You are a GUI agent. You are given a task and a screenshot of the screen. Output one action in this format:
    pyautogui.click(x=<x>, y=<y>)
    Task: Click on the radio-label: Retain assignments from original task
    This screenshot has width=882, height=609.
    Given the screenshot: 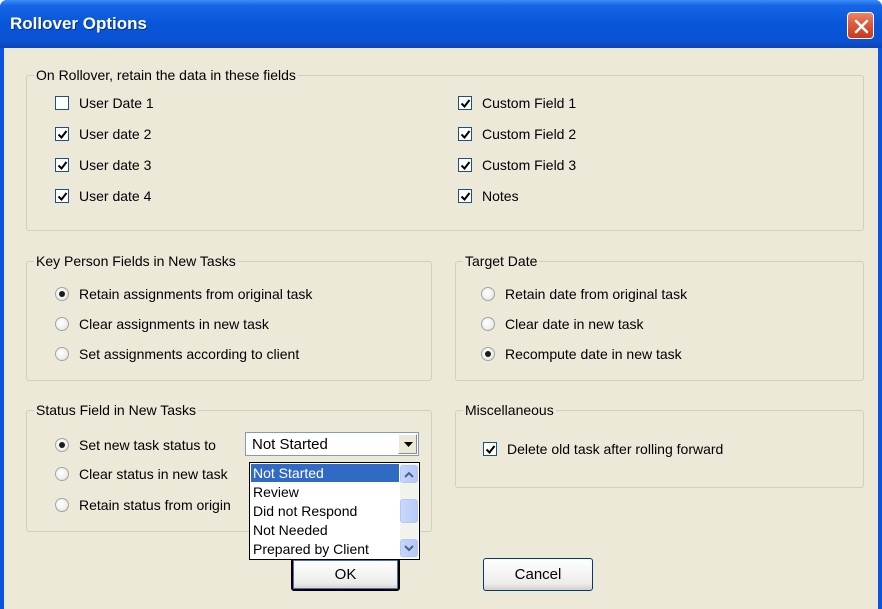 What is the action you would take?
    pyautogui.click(x=196, y=294)
    